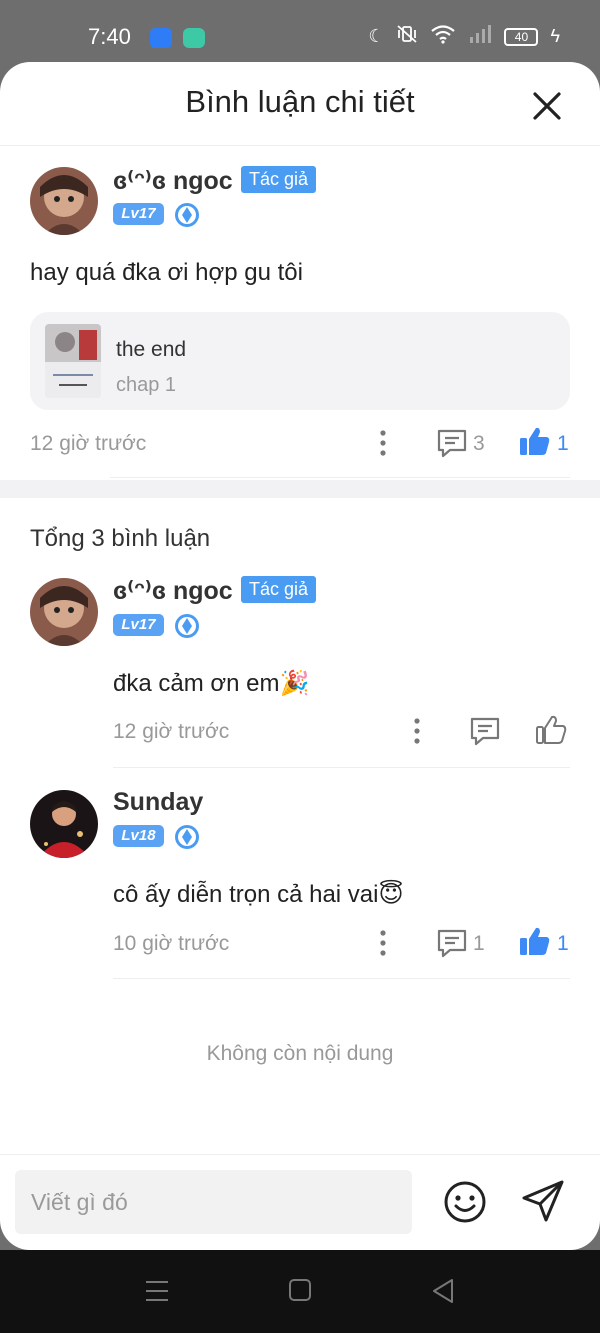 The image size is (600, 1333). What do you see at coordinates (138, 836) in the screenshot?
I see `level-badge: Lv18` at bounding box center [138, 836].